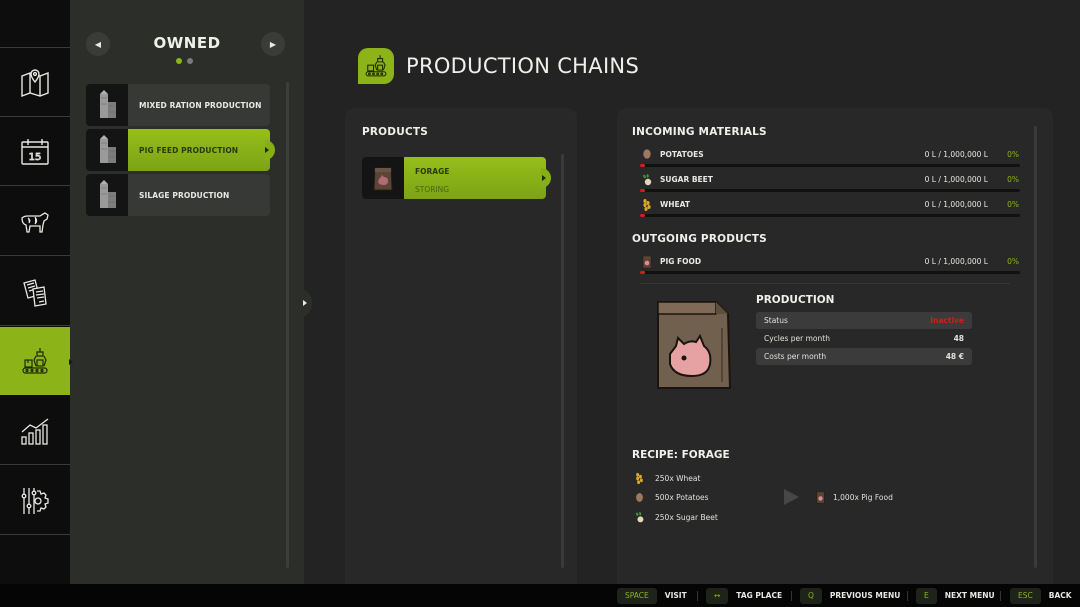 The height and width of the screenshot is (607, 1080). I want to click on svg-text: 15, so click(35, 157).